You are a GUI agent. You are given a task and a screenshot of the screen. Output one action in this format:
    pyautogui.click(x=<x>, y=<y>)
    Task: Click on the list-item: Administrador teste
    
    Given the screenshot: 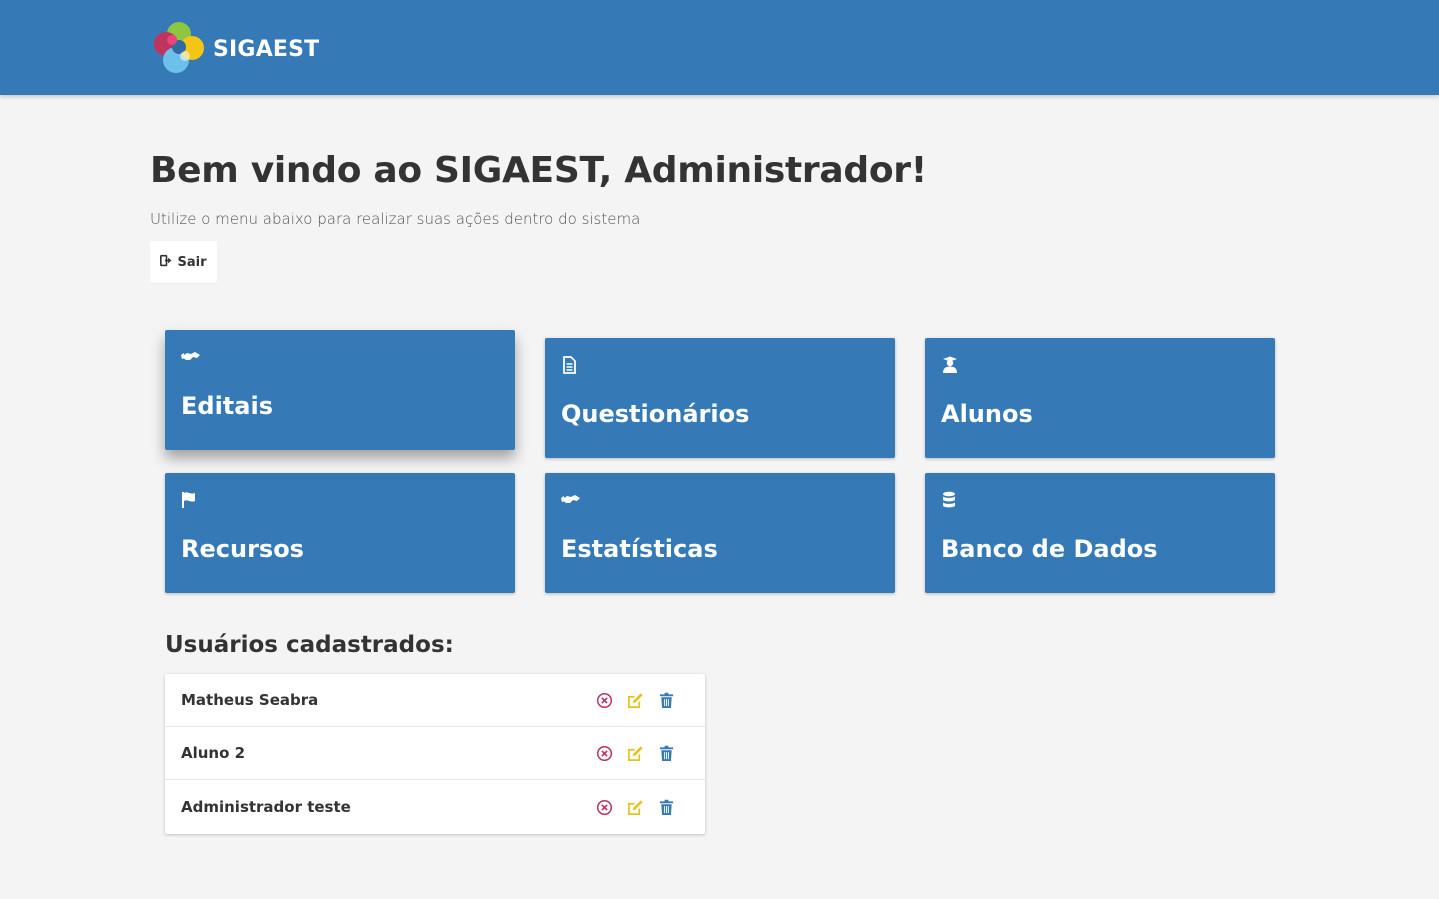 What is the action you would take?
    pyautogui.click(x=435, y=807)
    